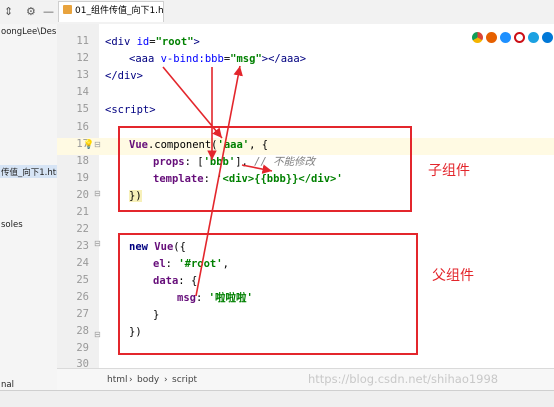  I want to click on watermark: https://blog.csdn.net/shihao1998, so click(403, 379).